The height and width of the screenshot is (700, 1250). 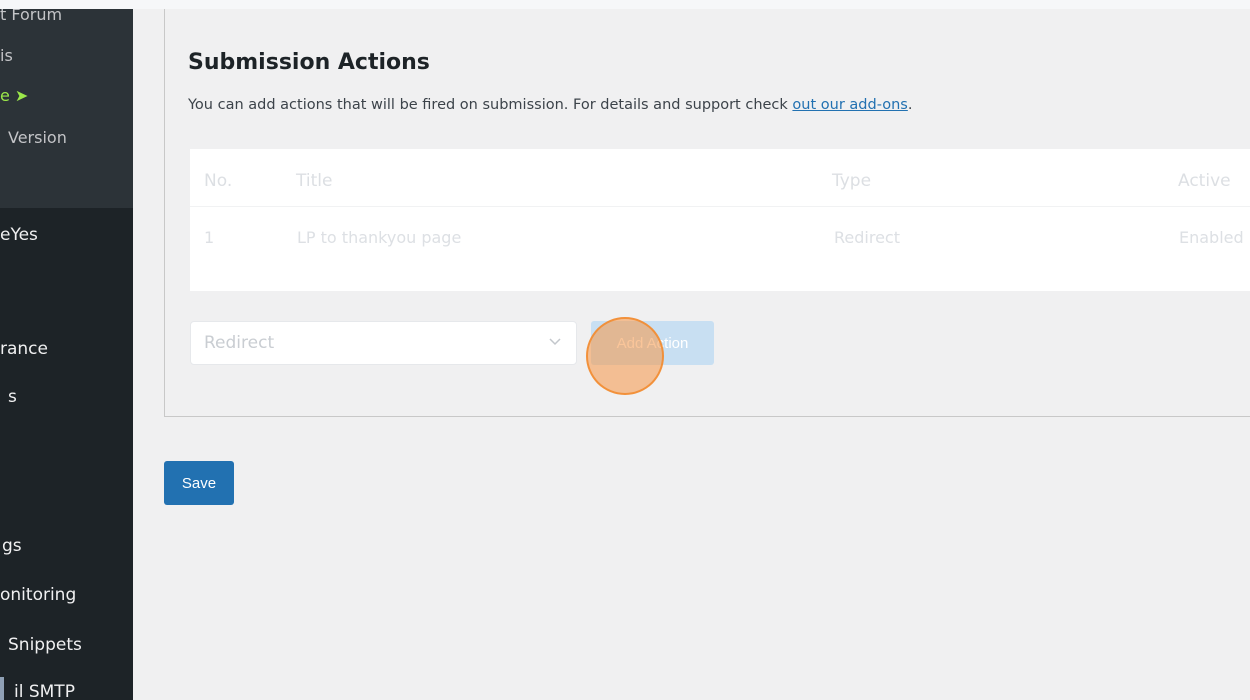 I want to click on save-button: Save, so click(x=199, y=483).